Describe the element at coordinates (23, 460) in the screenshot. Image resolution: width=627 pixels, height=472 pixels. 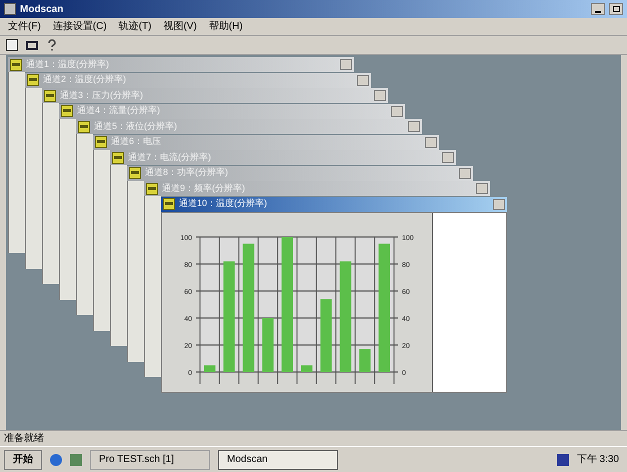
I see `start-button: 开始` at that location.